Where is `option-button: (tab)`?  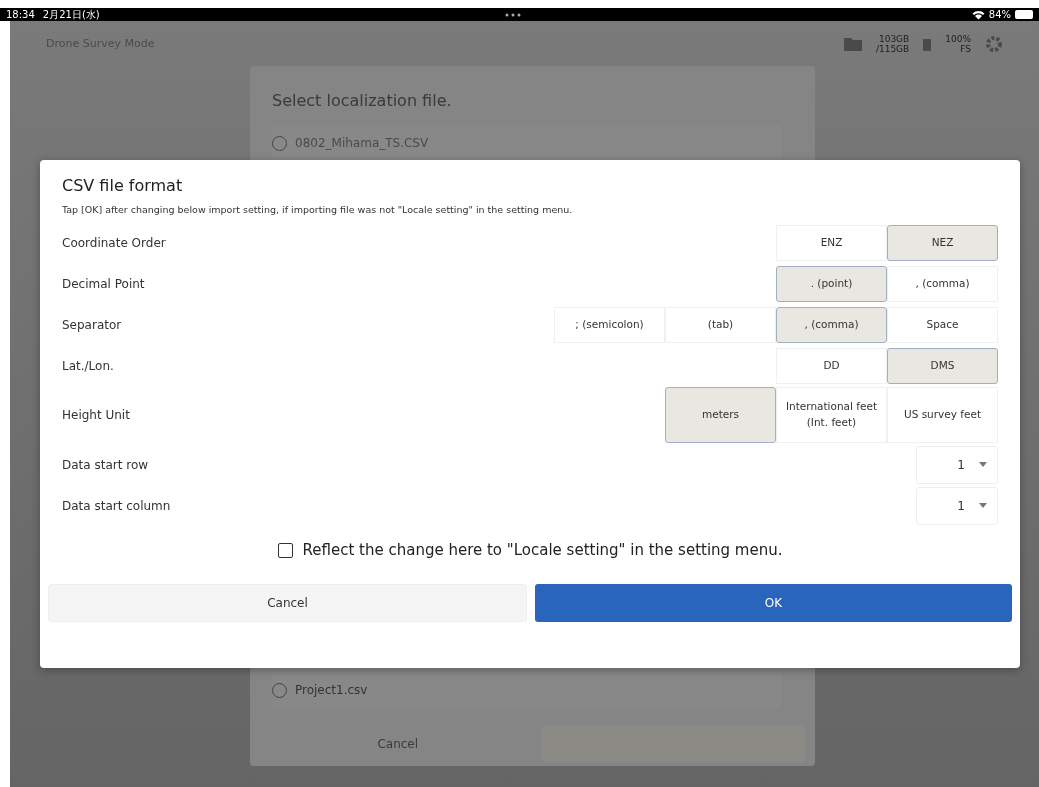 option-button: (tab) is located at coordinates (720, 324).